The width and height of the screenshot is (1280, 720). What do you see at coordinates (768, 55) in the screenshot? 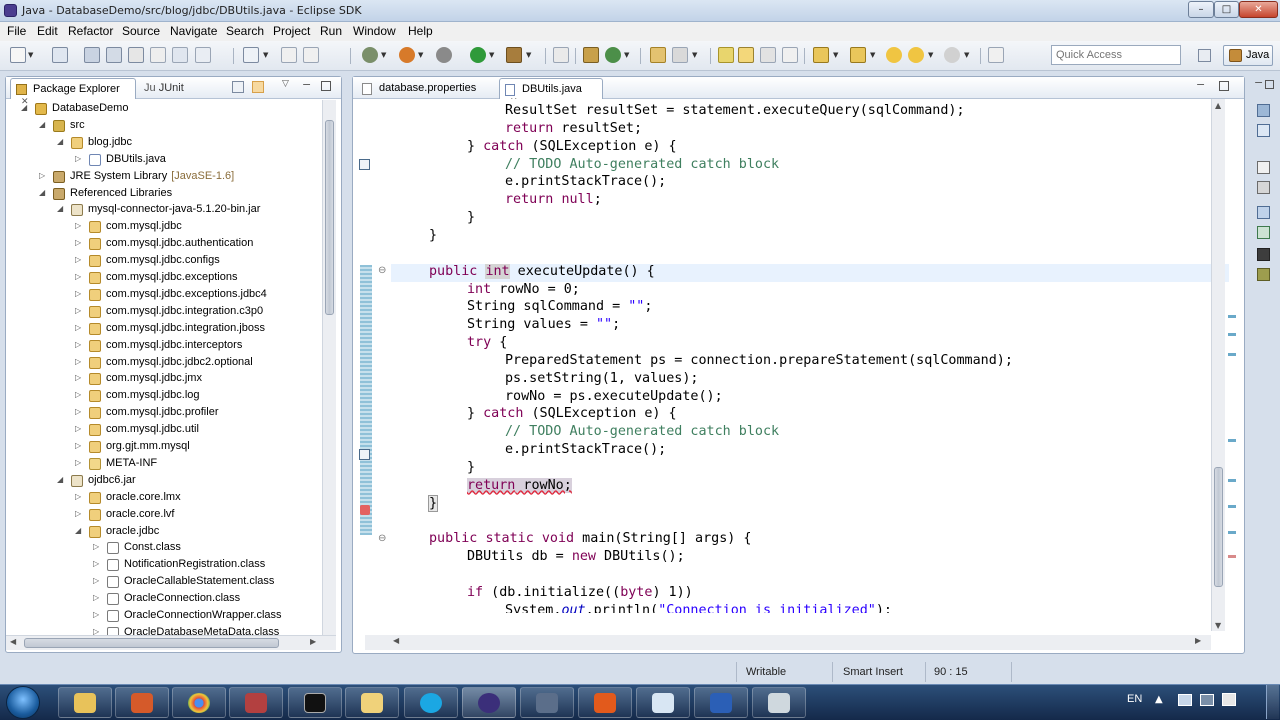
I see `block-selection-icon` at bounding box center [768, 55].